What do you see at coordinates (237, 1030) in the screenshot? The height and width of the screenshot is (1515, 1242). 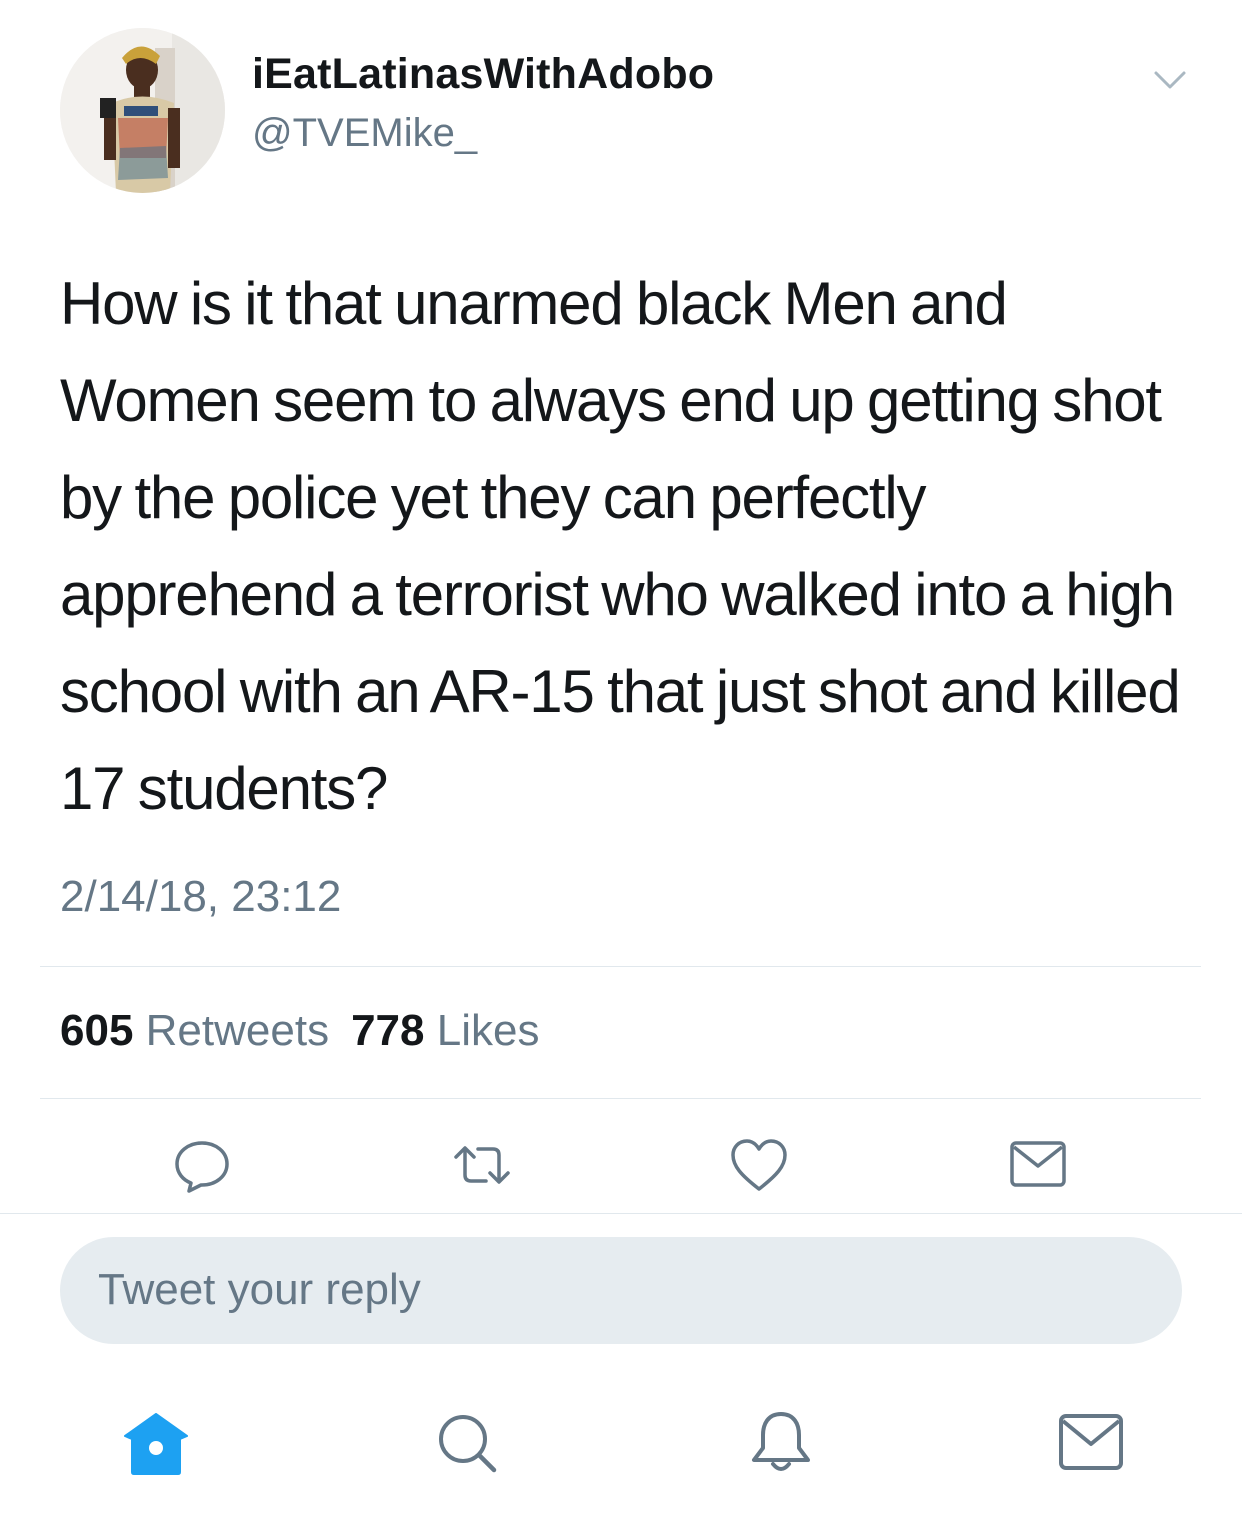 I see `retweets-label: Retweets` at bounding box center [237, 1030].